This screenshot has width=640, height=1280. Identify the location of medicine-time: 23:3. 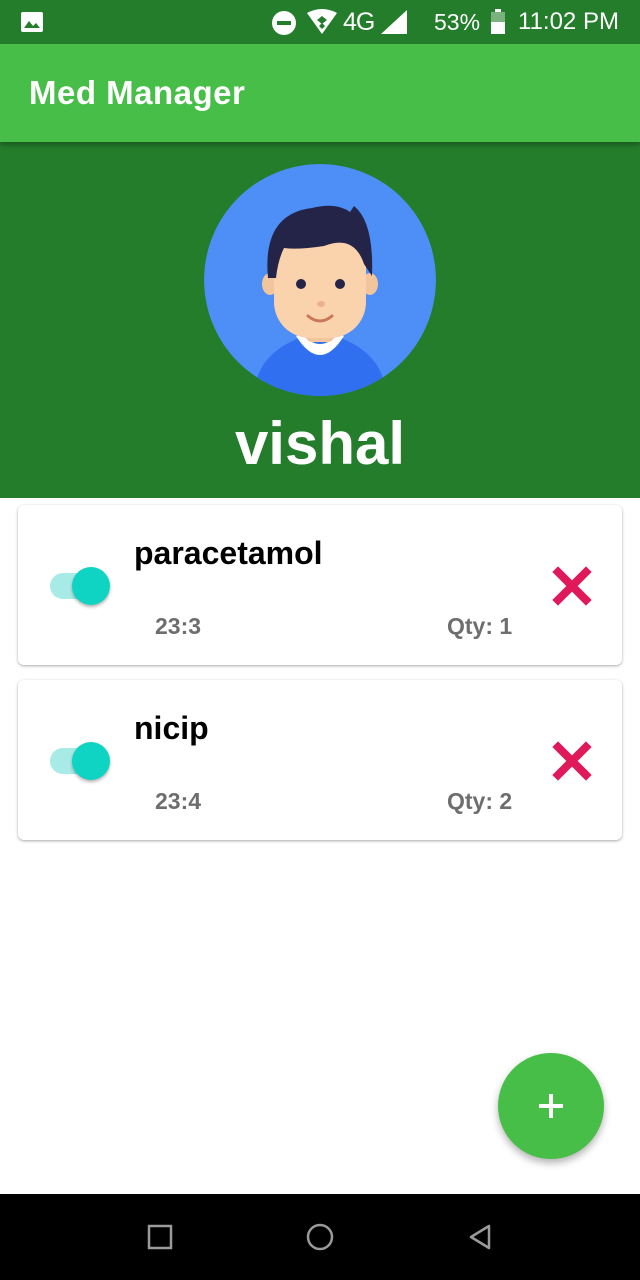
(178, 626).